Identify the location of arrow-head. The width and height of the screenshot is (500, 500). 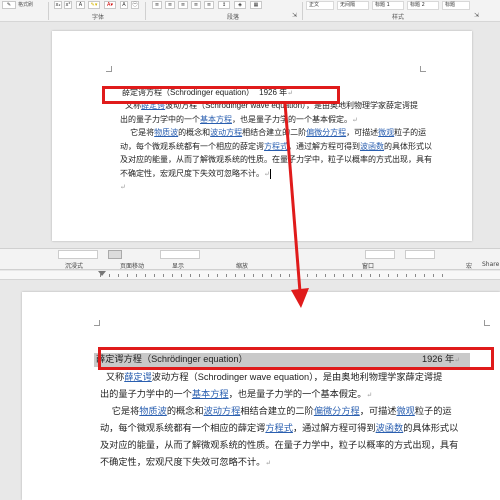
(300, 298).